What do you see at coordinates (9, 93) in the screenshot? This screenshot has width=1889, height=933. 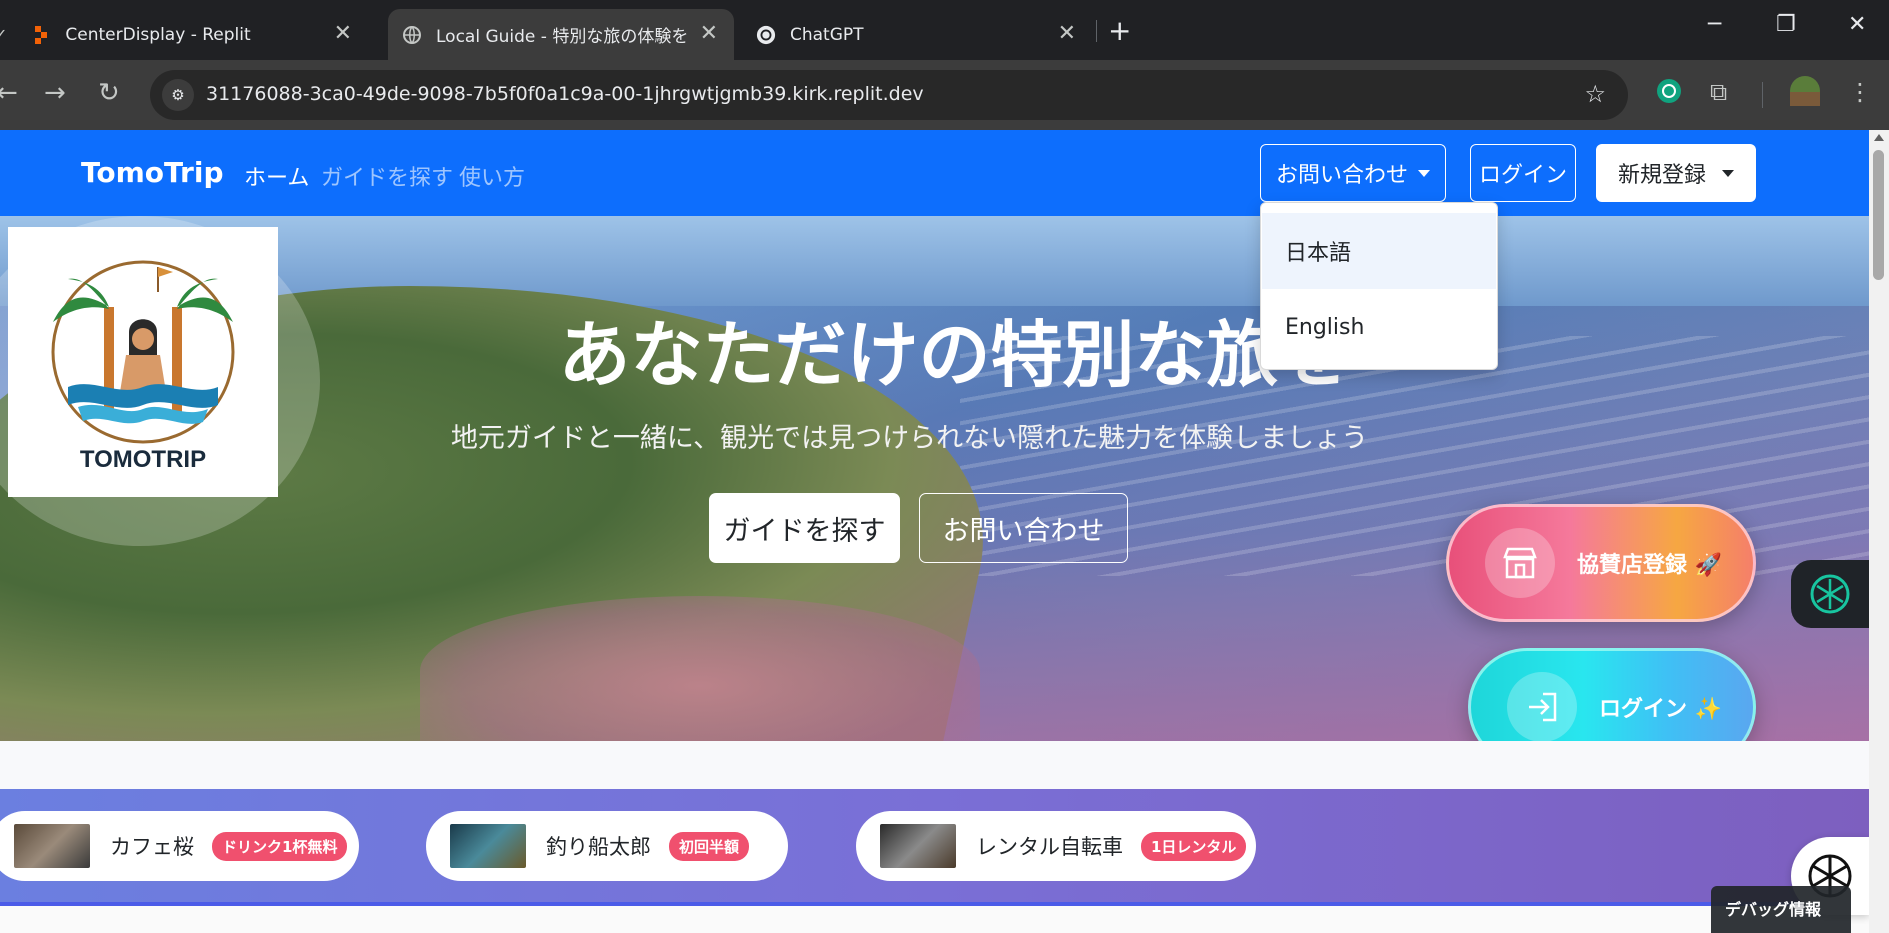 I see `back-icon: ←` at bounding box center [9, 93].